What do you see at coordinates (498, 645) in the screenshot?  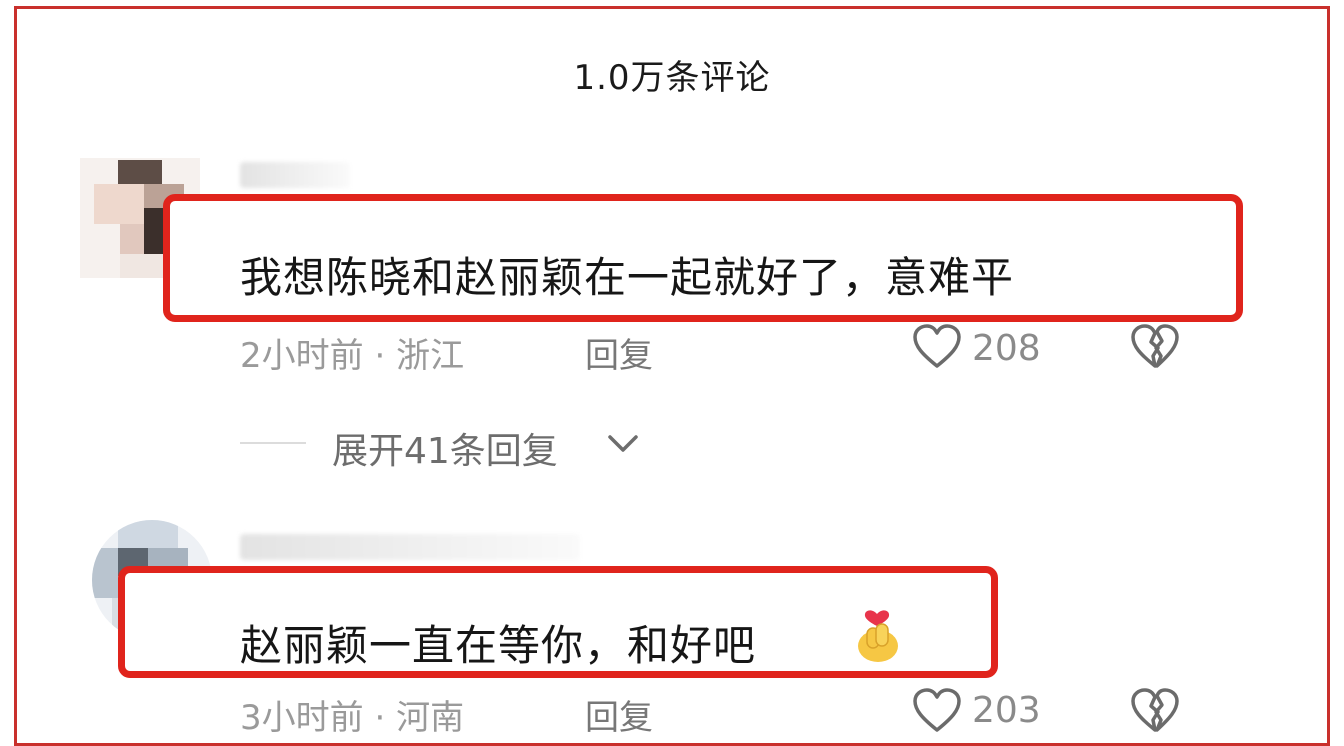 I see `comment-text: 赵丽颖一直在等你，和好吧` at bounding box center [498, 645].